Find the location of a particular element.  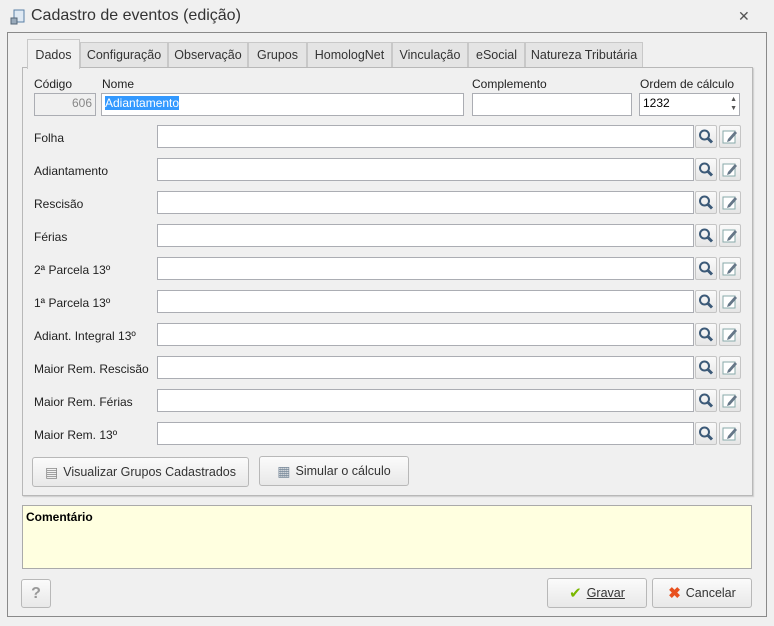

app-icon is located at coordinates (17, 17).